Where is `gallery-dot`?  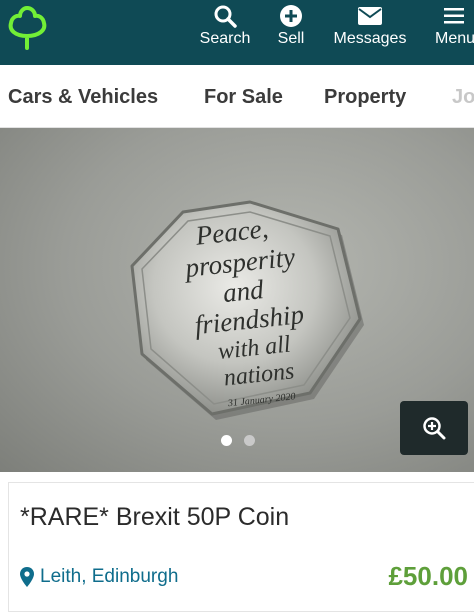 gallery-dot is located at coordinates (249, 440).